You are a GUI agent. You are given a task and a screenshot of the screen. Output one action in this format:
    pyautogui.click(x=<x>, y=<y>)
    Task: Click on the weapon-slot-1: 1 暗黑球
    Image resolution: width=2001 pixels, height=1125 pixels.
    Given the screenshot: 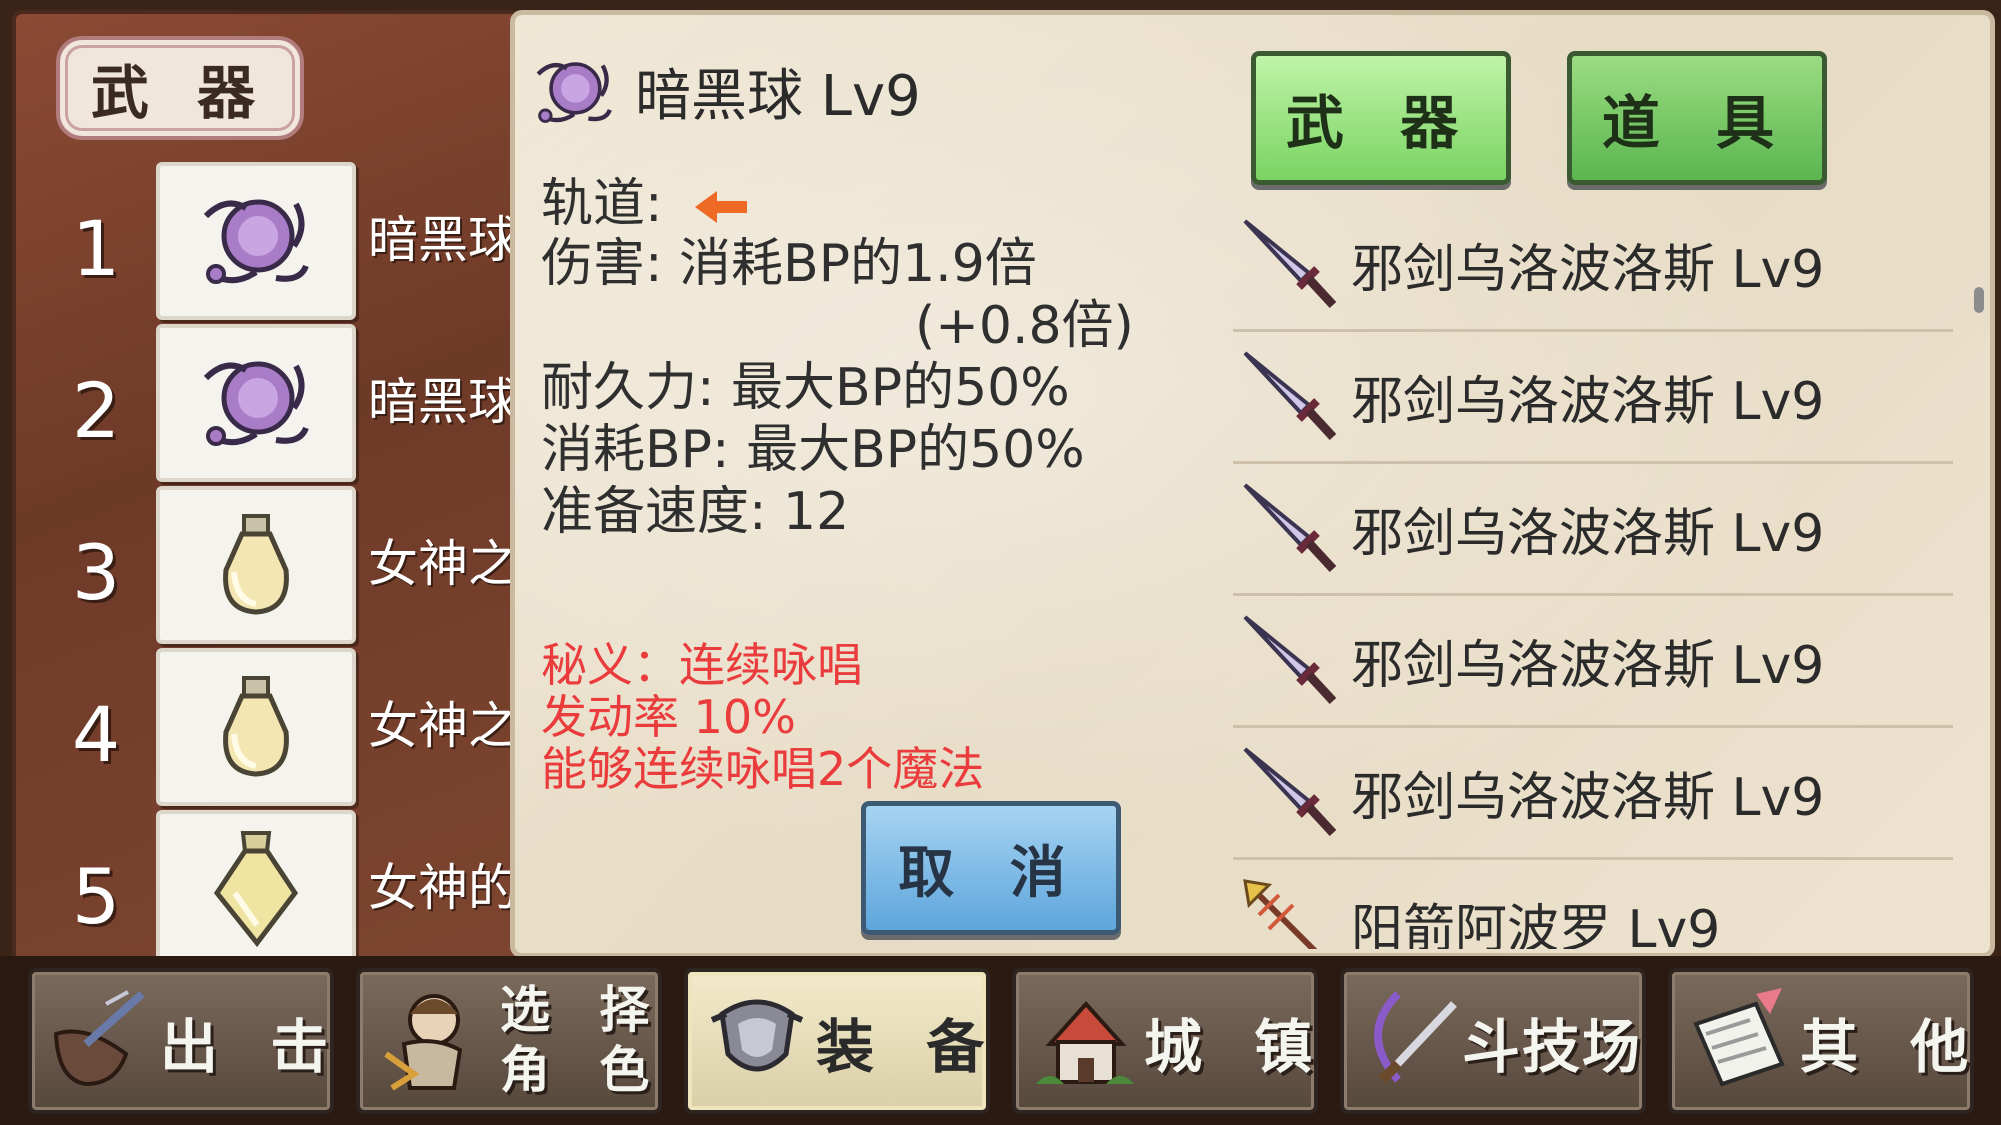 What is the action you would take?
    pyautogui.click(x=266, y=242)
    